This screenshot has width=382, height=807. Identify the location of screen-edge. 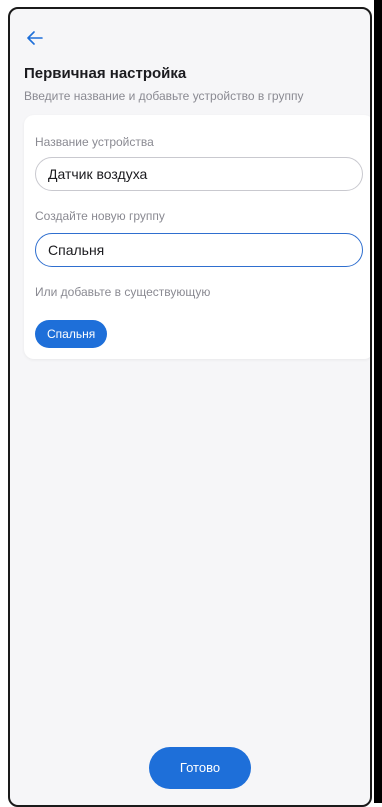
(378, 401).